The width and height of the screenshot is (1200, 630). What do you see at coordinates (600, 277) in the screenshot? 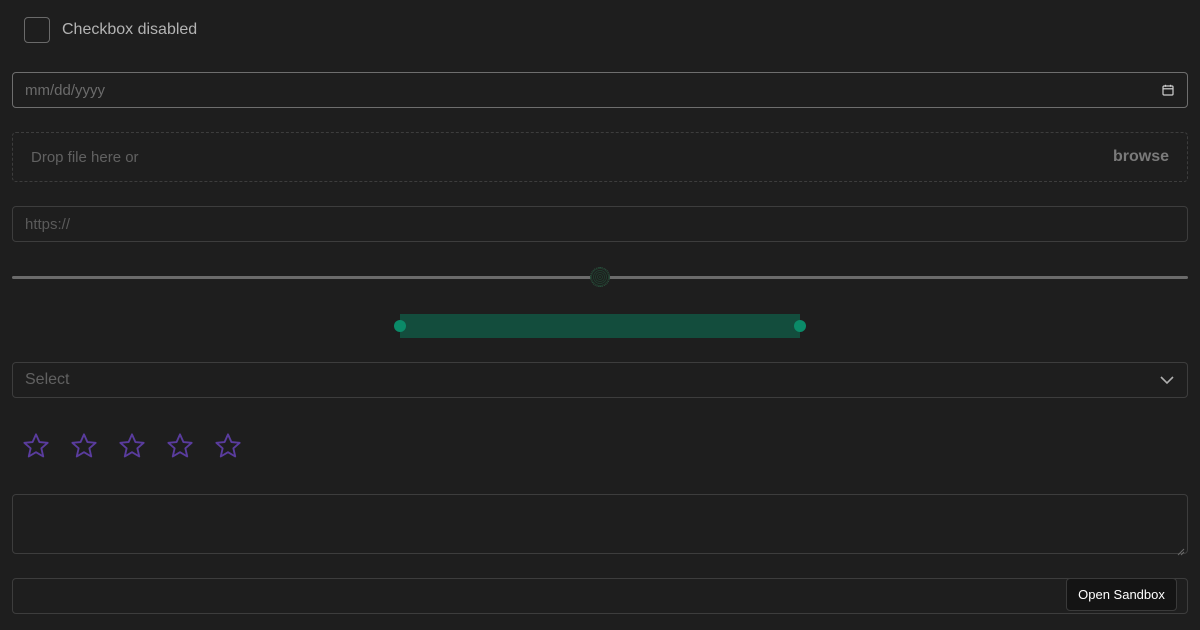
I see `slider-thumb` at bounding box center [600, 277].